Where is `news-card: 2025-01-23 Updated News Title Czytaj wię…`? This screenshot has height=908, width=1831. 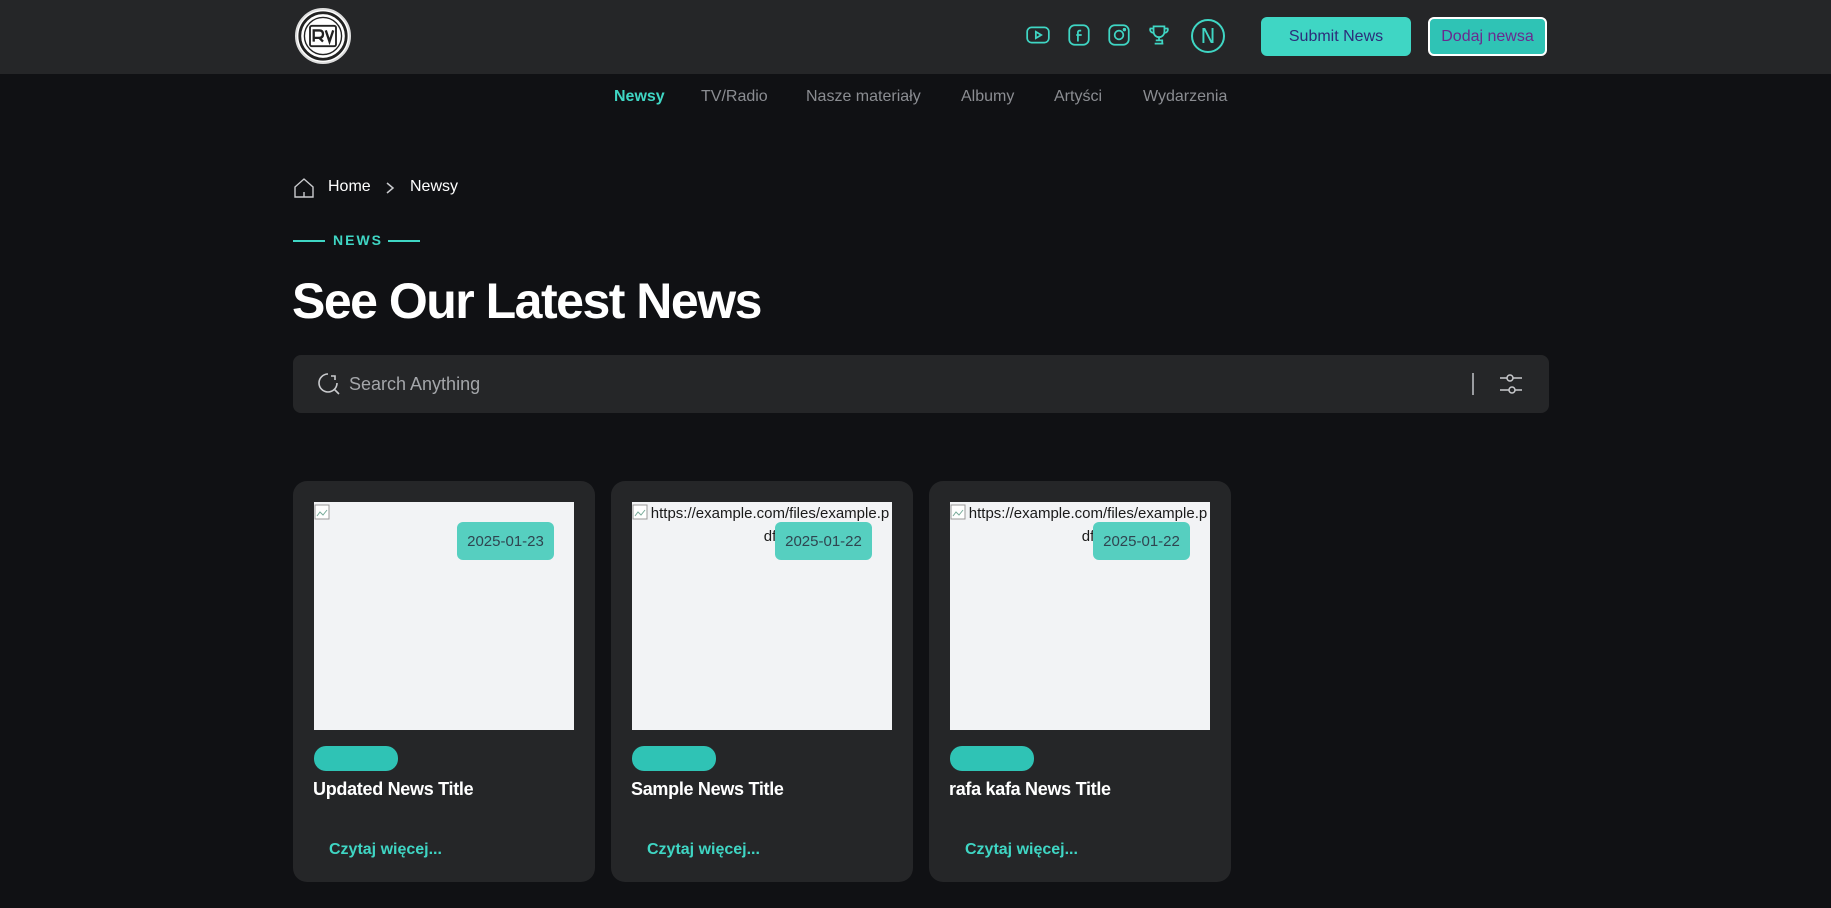 news-card: 2025-01-23 Updated News Title Czytaj wię… is located at coordinates (444, 681).